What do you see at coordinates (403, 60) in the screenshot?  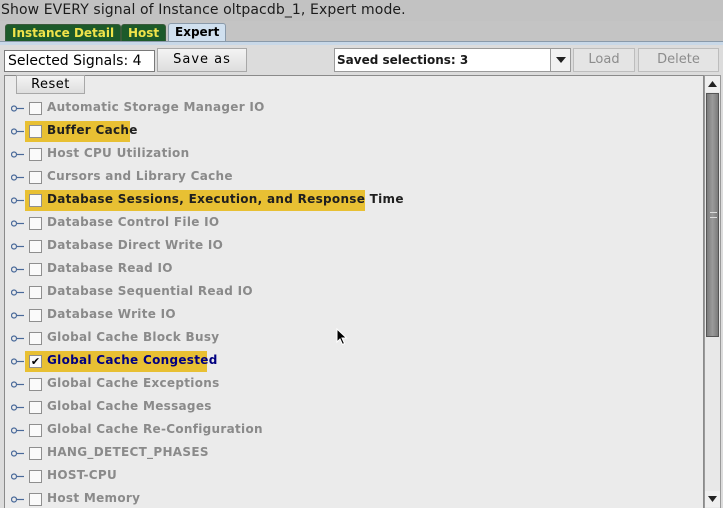 I see `saved-selections-value: Saved selections: 3` at bounding box center [403, 60].